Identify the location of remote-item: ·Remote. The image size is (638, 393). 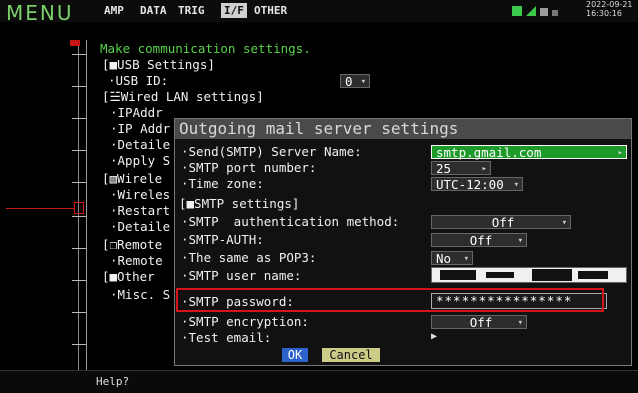
(136, 261).